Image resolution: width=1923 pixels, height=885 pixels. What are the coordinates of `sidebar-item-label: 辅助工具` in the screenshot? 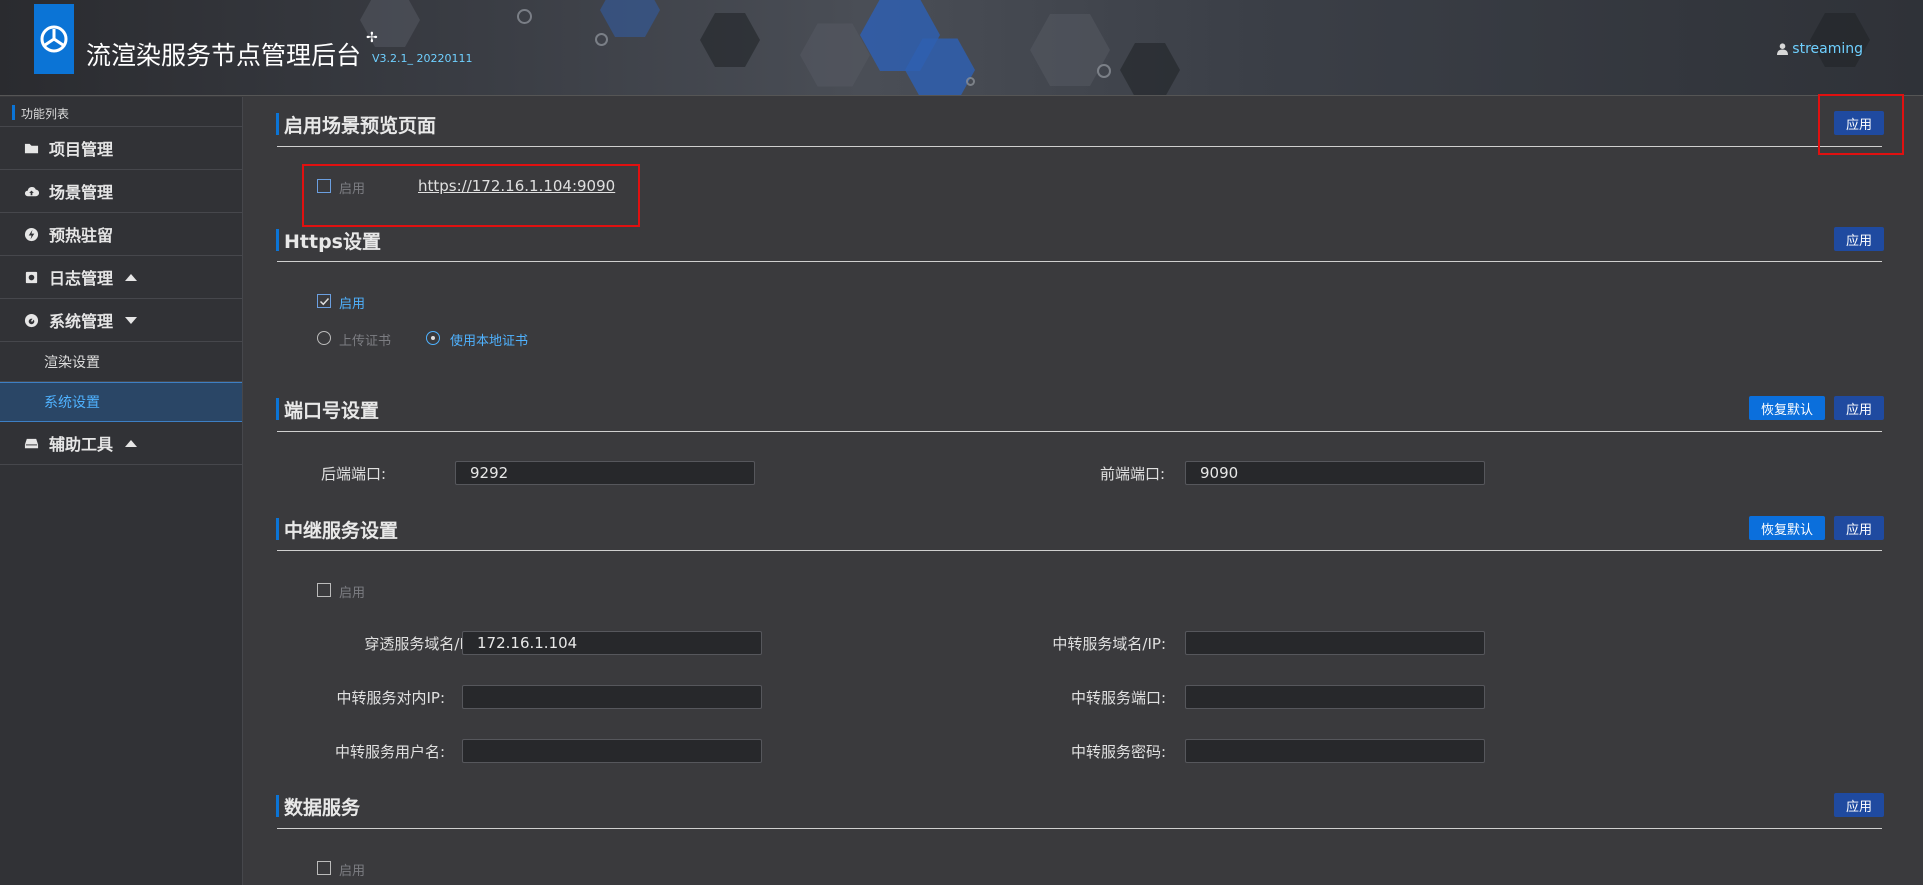 It's located at (81, 444).